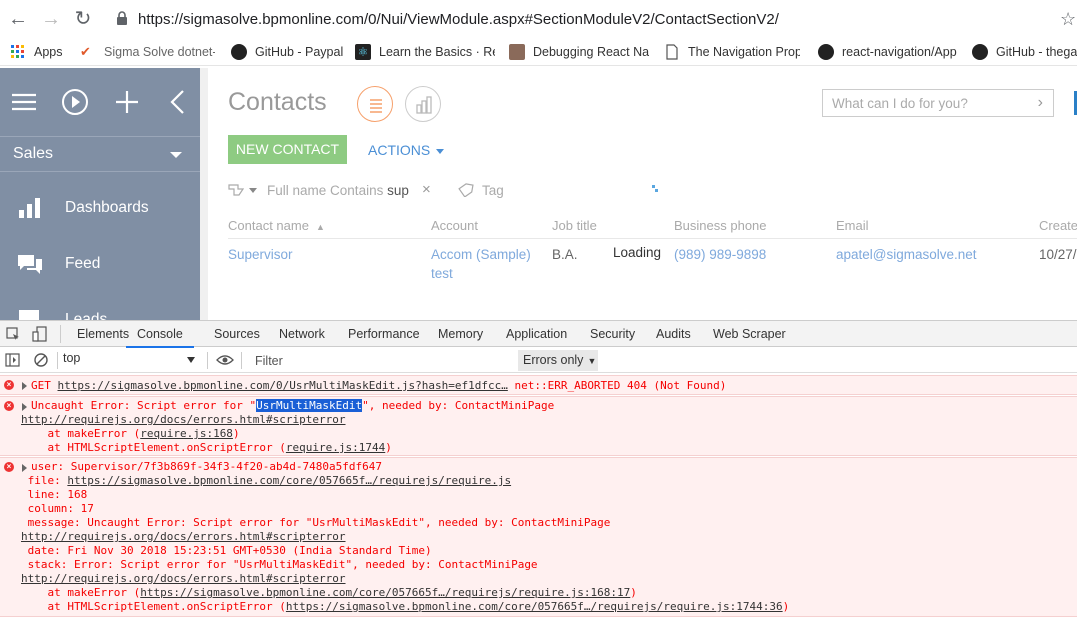  I want to click on source-link: require.js:168, so click(186, 433).